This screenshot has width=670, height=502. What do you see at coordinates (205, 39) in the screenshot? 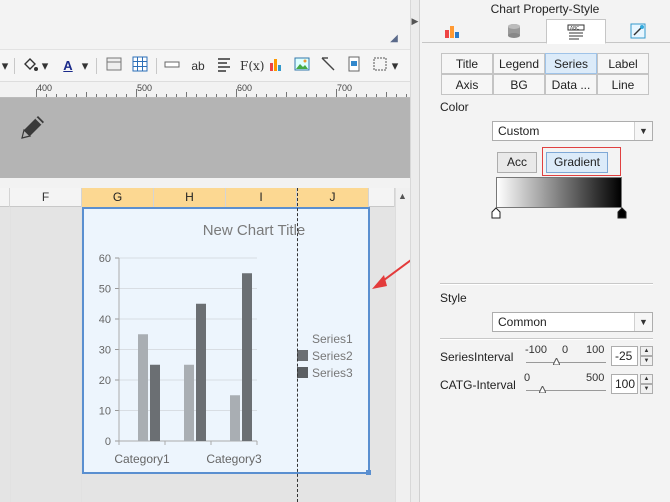
I see `ribbon-gap` at bounding box center [205, 39].